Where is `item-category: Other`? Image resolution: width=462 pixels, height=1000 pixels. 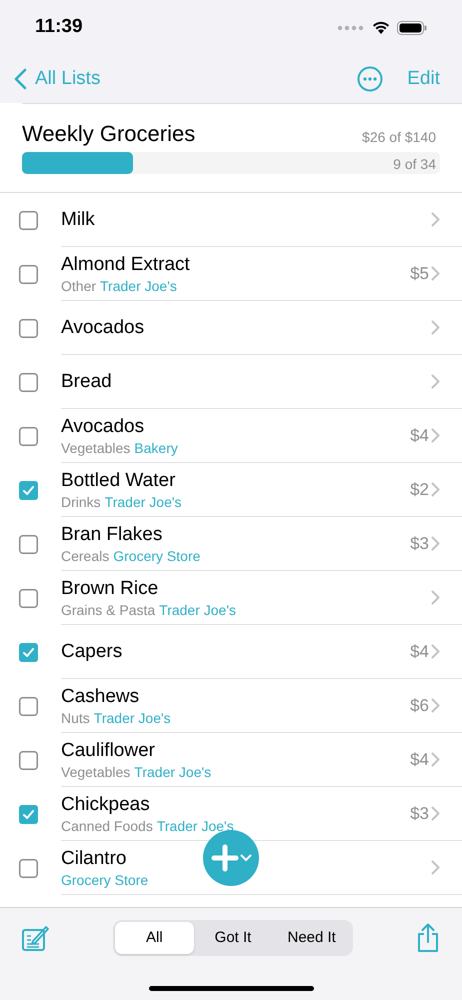
item-category: Other is located at coordinates (78, 285).